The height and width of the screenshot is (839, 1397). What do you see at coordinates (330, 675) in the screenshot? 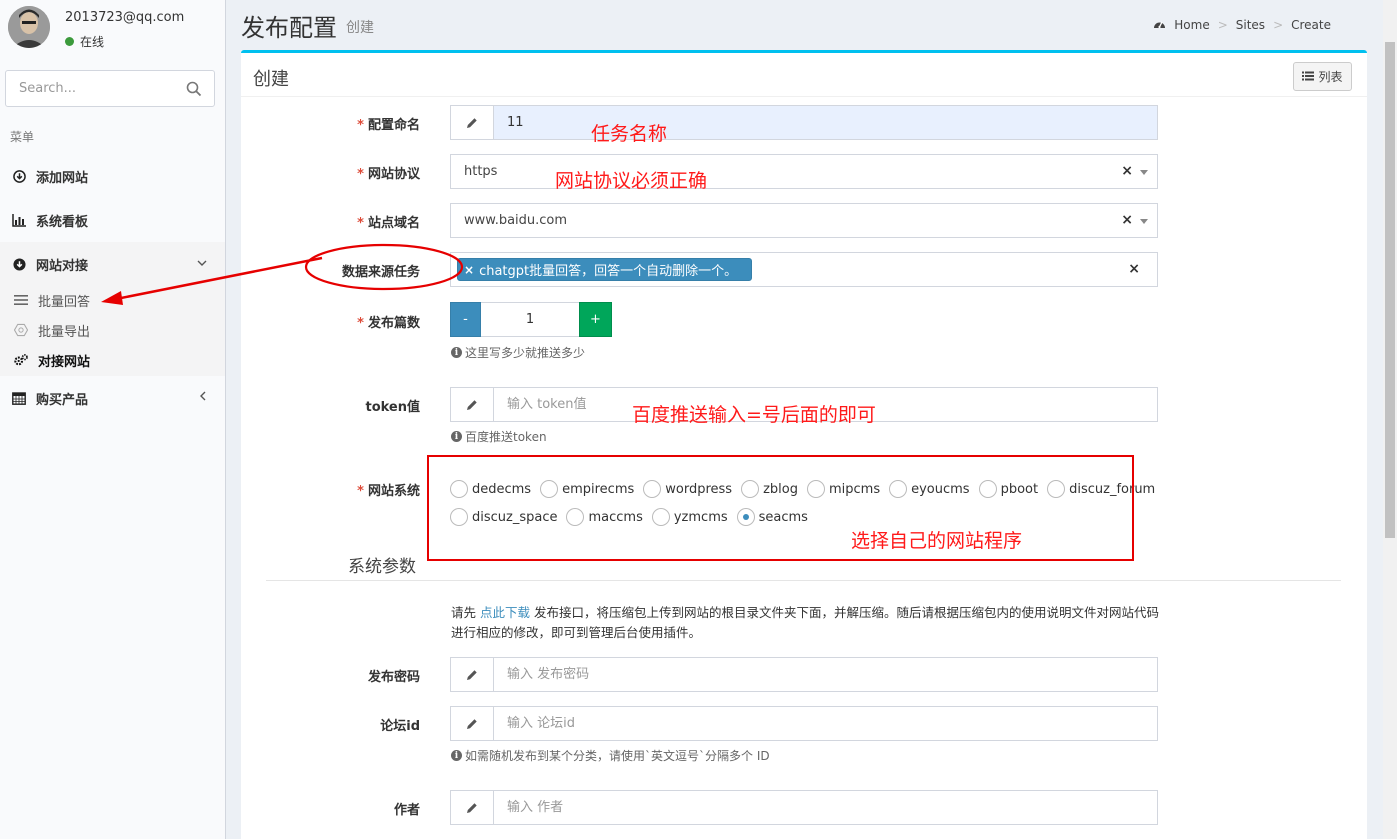
I see `password-label: 发布密码` at bounding box center [330, 675].